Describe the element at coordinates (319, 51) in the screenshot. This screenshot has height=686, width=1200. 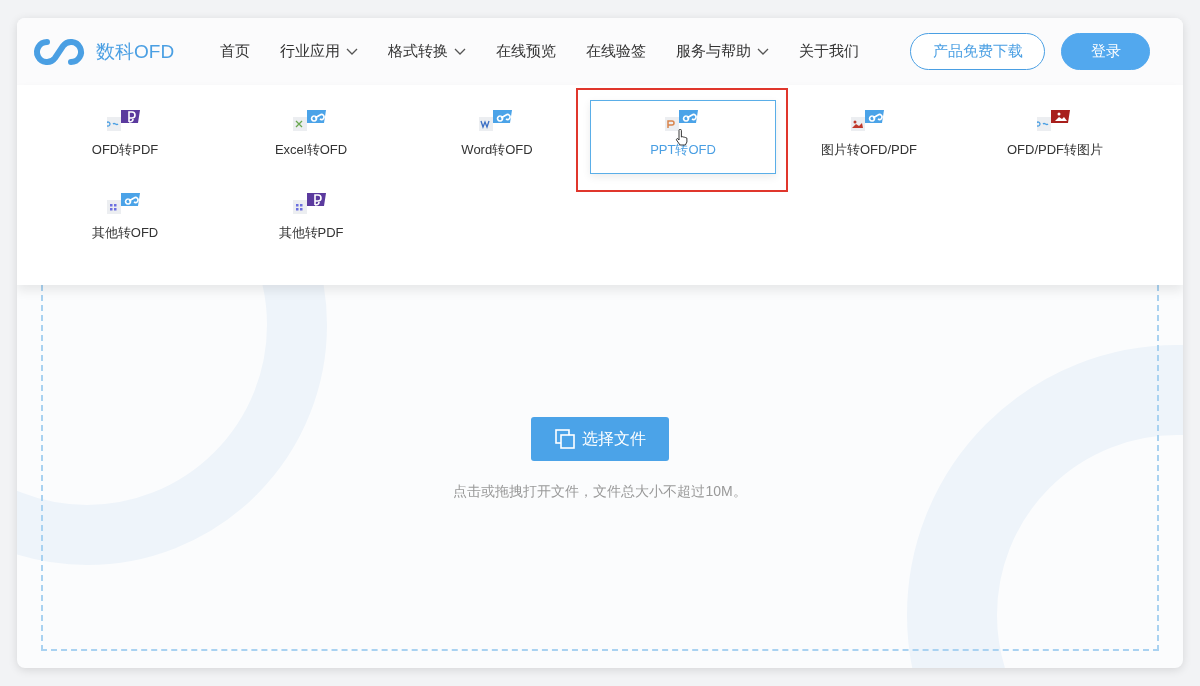
I see `nav-link: 行业应用` at that location.